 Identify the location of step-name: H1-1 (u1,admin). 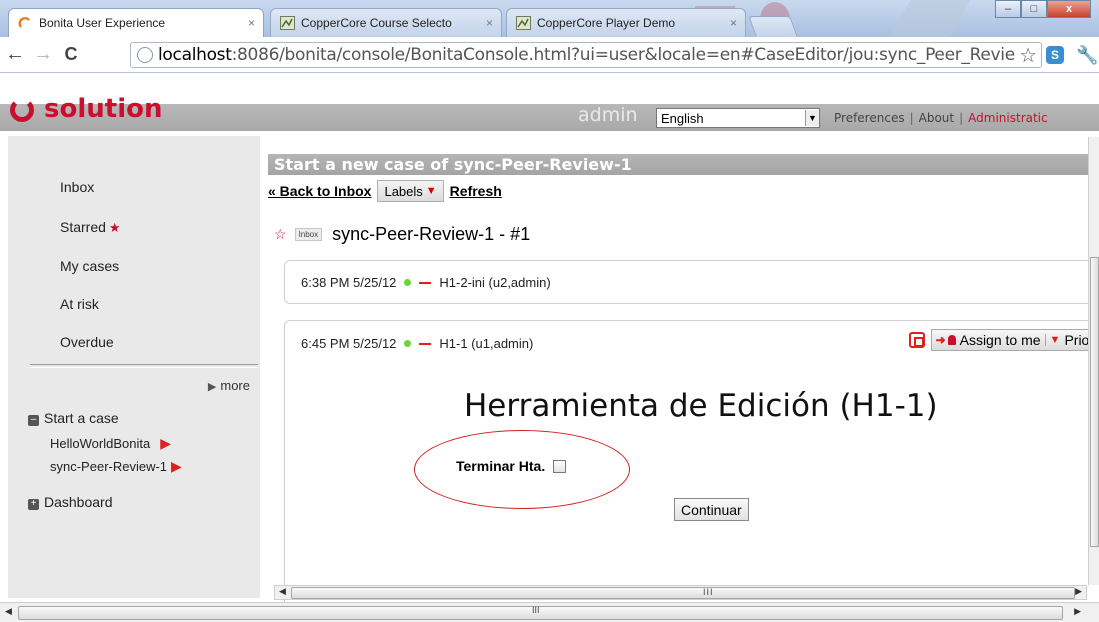
(486, 343).